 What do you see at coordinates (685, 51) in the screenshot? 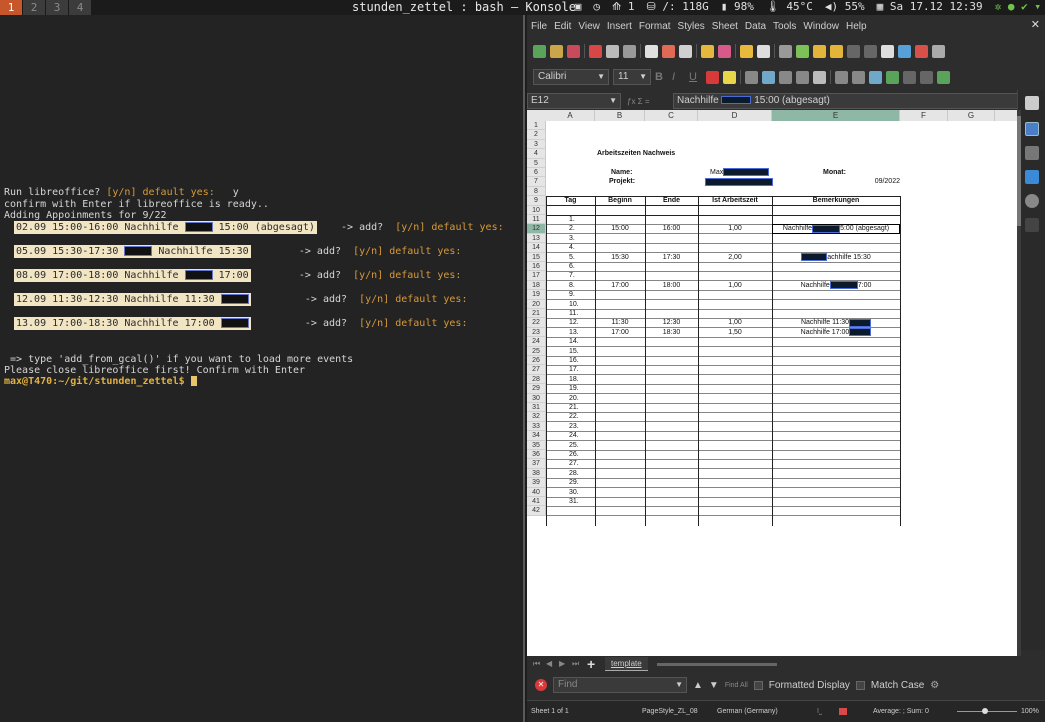
I see `paste-icon` at bounding box center [685, 51].